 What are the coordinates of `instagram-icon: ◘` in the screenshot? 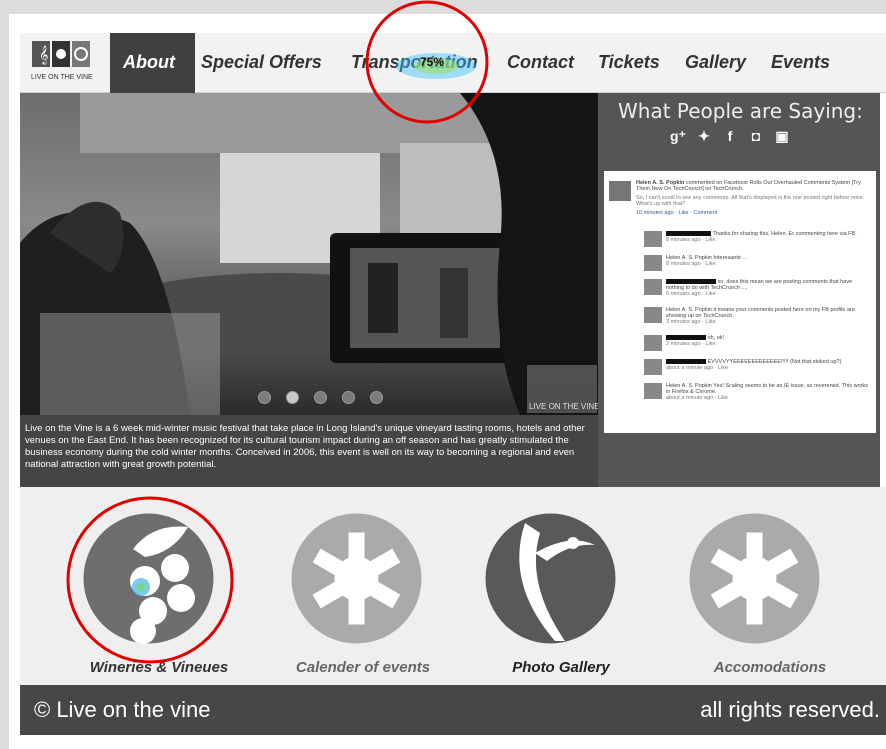 It's located at (756, 136).